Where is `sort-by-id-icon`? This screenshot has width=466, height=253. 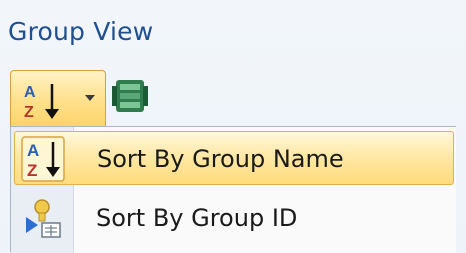
sort-by-id-icon is located at coordinates (43, 218).